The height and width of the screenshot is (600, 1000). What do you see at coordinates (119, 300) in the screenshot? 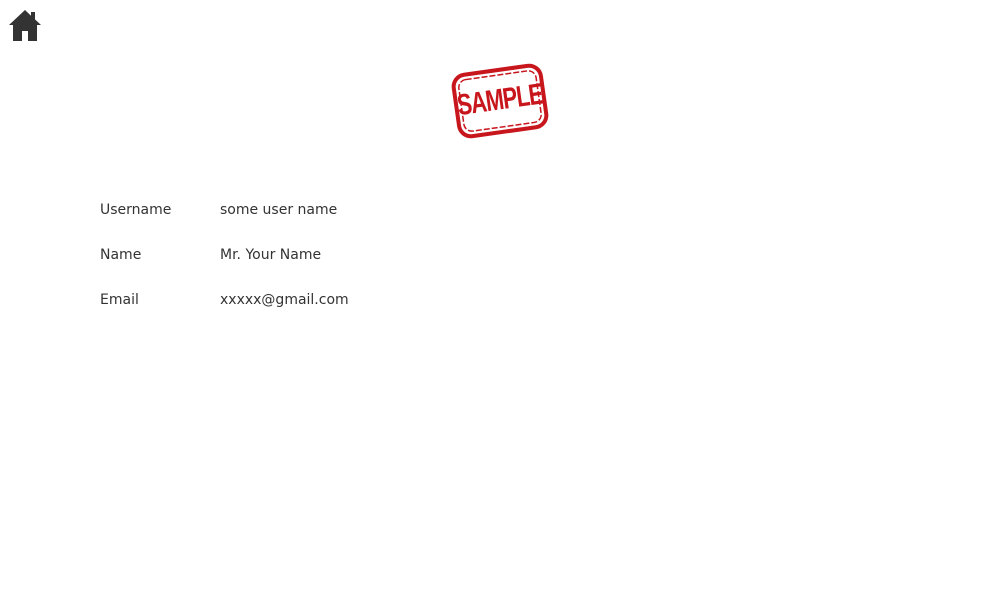
I see `email-label: Email` at bounding box center [119, 300].